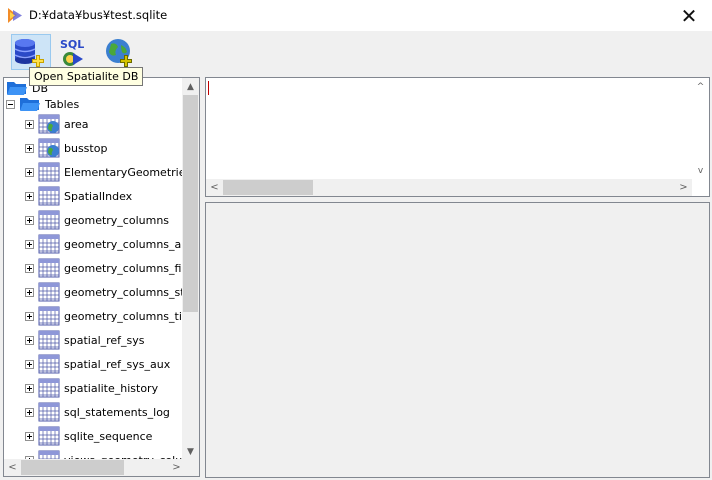  Describe the element at coordinates (117, 412) in the screenshot. I see `tree-item-label: sql_statements_log` at that location.